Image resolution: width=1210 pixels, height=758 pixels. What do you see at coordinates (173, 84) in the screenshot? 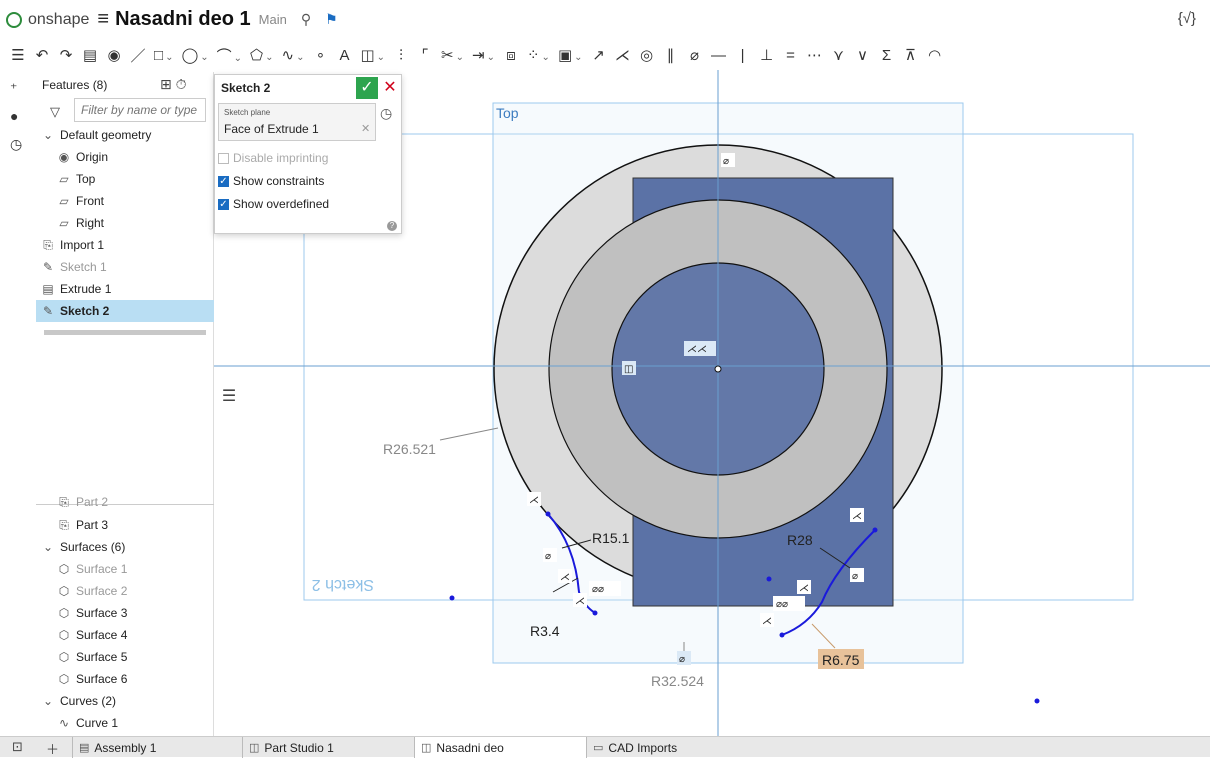
I see `feature-panel-actions: ⊞ ⏱` at bounding box center [173, 84].